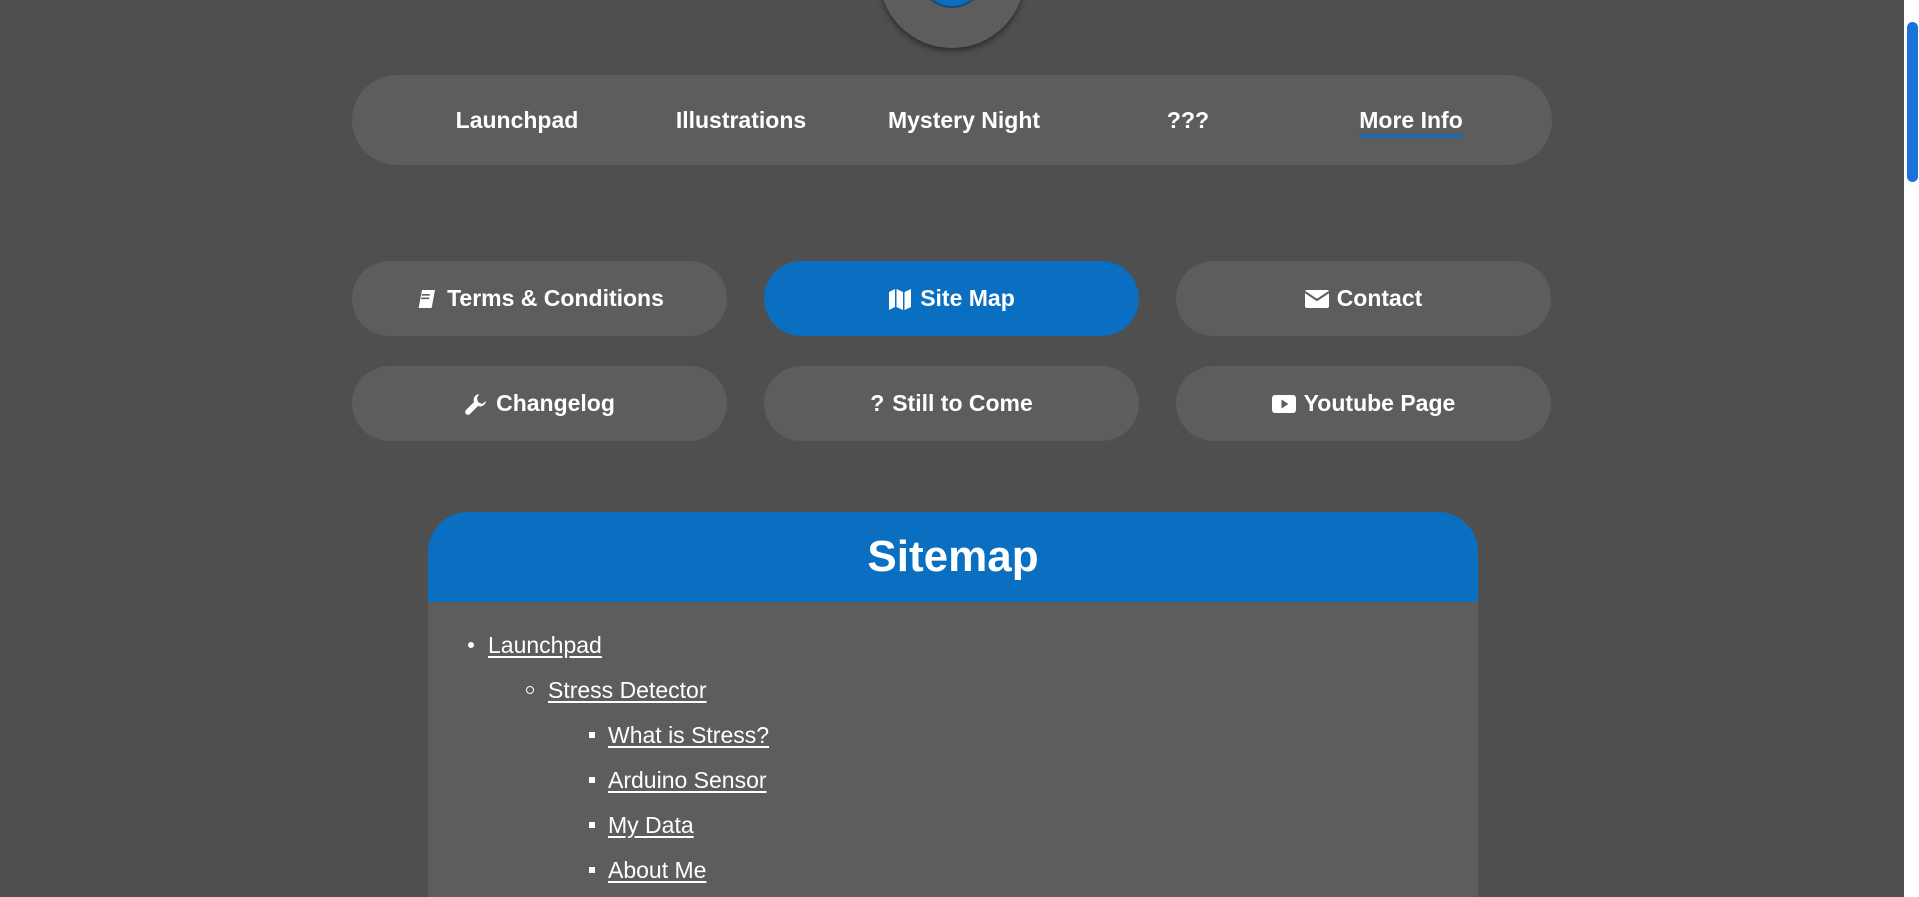  What do you see at coordinates (1283, 404) in the screenshot?
I see `youtube-icon` at bounding box center [1283, 404].